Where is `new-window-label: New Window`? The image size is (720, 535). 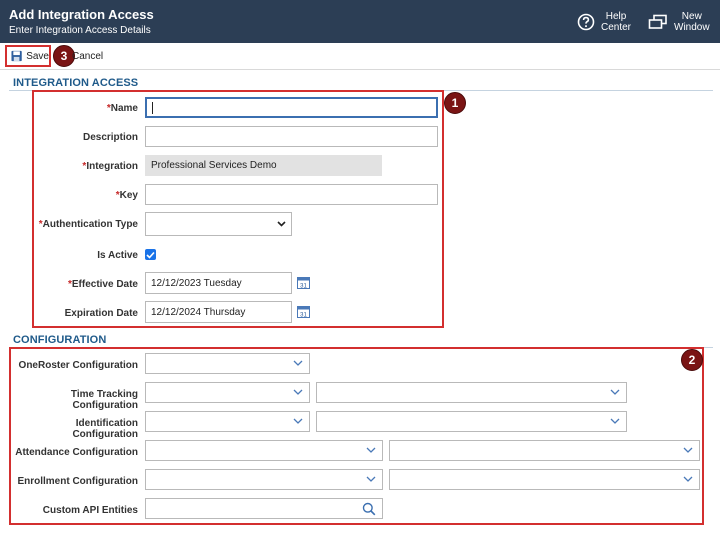
new-window-label: New Window is located at coordinates (692, 21).